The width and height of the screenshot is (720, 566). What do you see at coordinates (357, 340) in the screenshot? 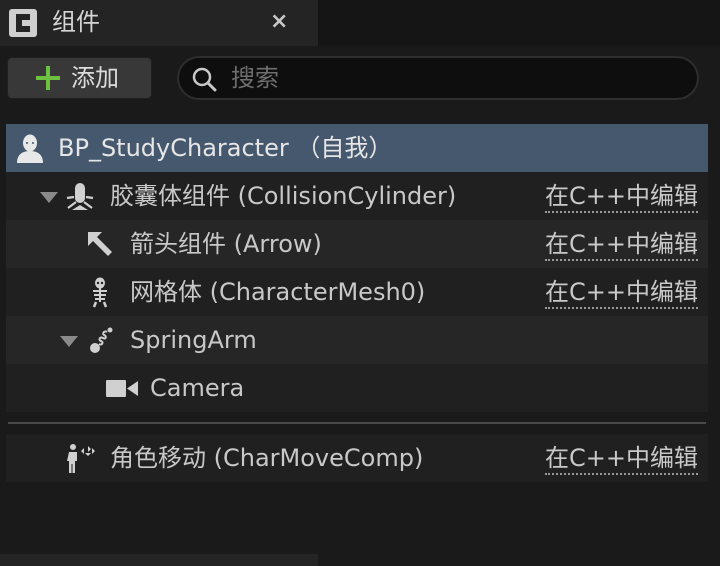
I see `tree-row-spring-arm: SpringArm` at bounding box center [357, 340].